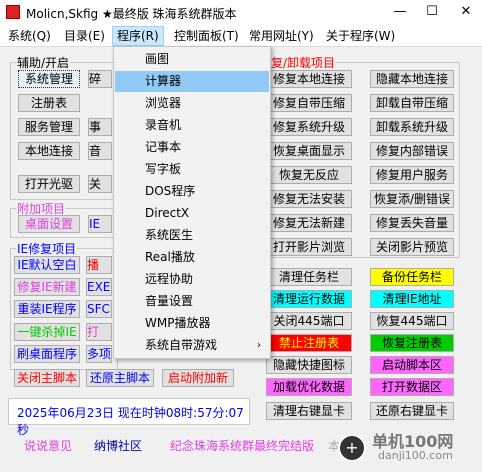  What do you see at coordinates (309, 199) in the screenshot?
I see `fix-cannot-install-button: 修复无法安装` at bounding box center [309, 199].